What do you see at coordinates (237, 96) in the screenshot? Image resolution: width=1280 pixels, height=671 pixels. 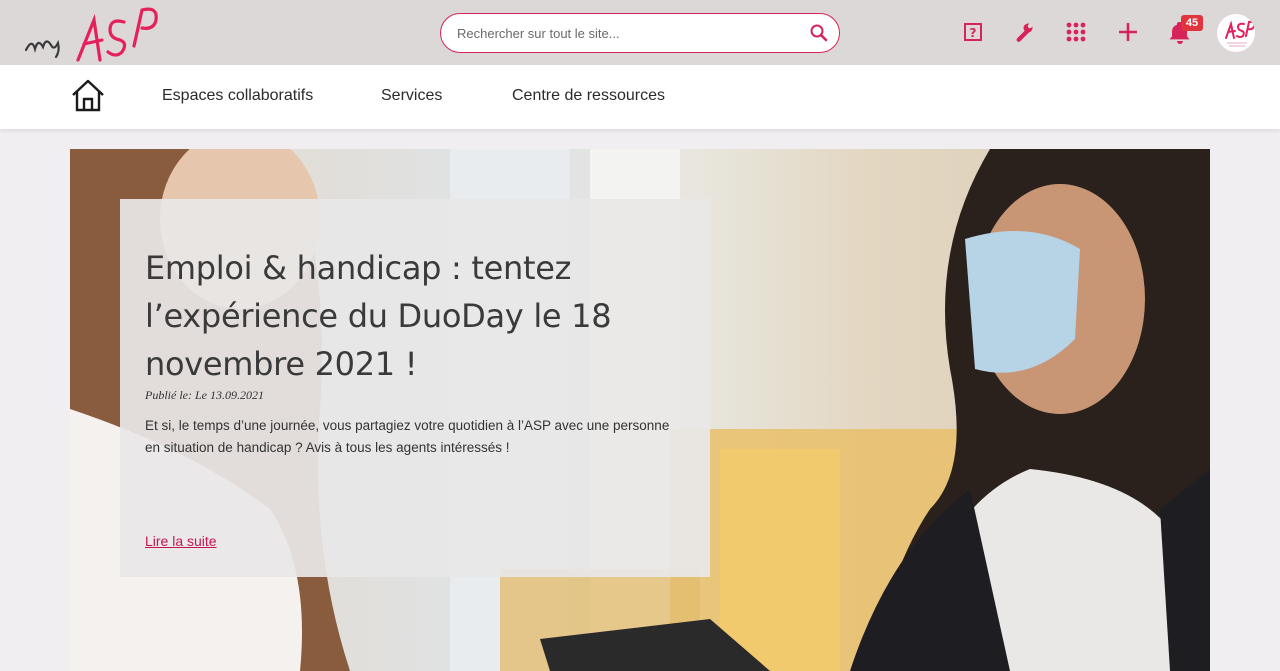 I see `nav-item-espaces-collaboratifs: Espaces collaboratifs` at bounding box center [237, 96].